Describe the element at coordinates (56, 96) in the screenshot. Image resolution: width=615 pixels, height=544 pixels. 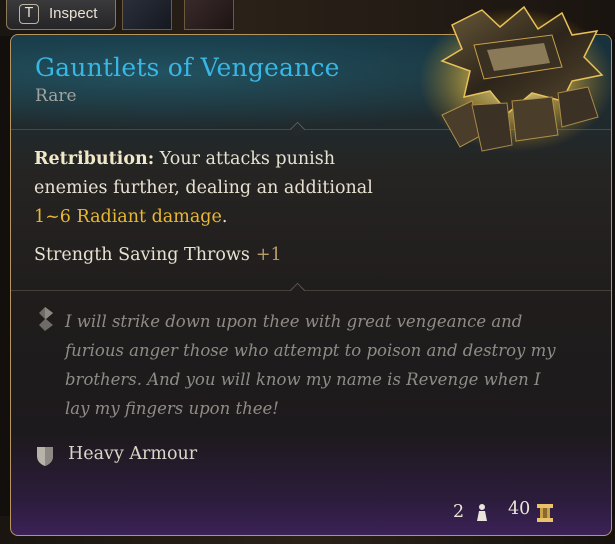
I see `item-rarity: Rare` at that location.